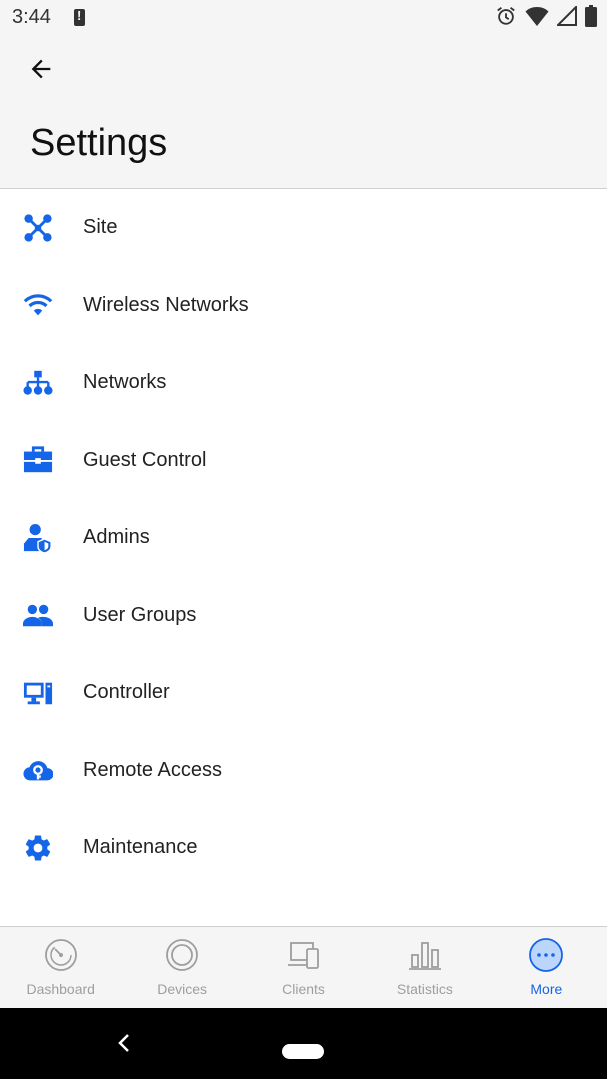  I want to click on cloud-key-icon, so click(38, 770).